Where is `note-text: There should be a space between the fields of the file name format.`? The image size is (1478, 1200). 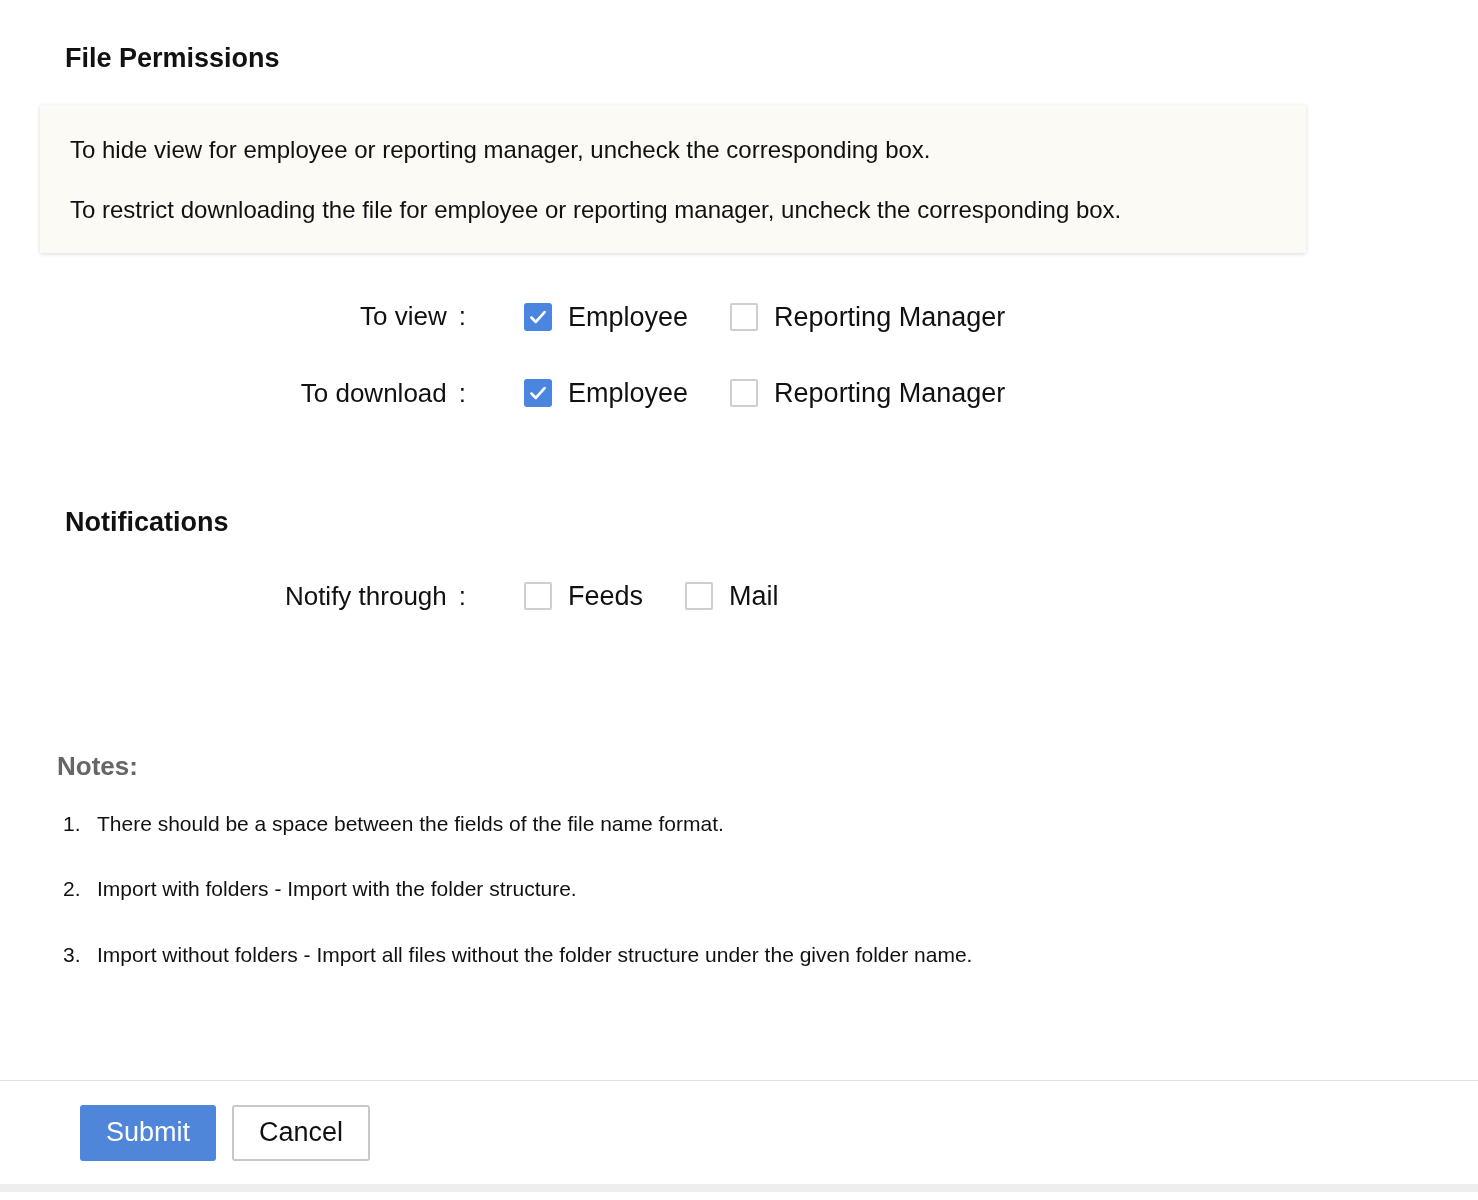
note-text: There should be a space between the fields of the file name format. is located at coordinates (410, 823).